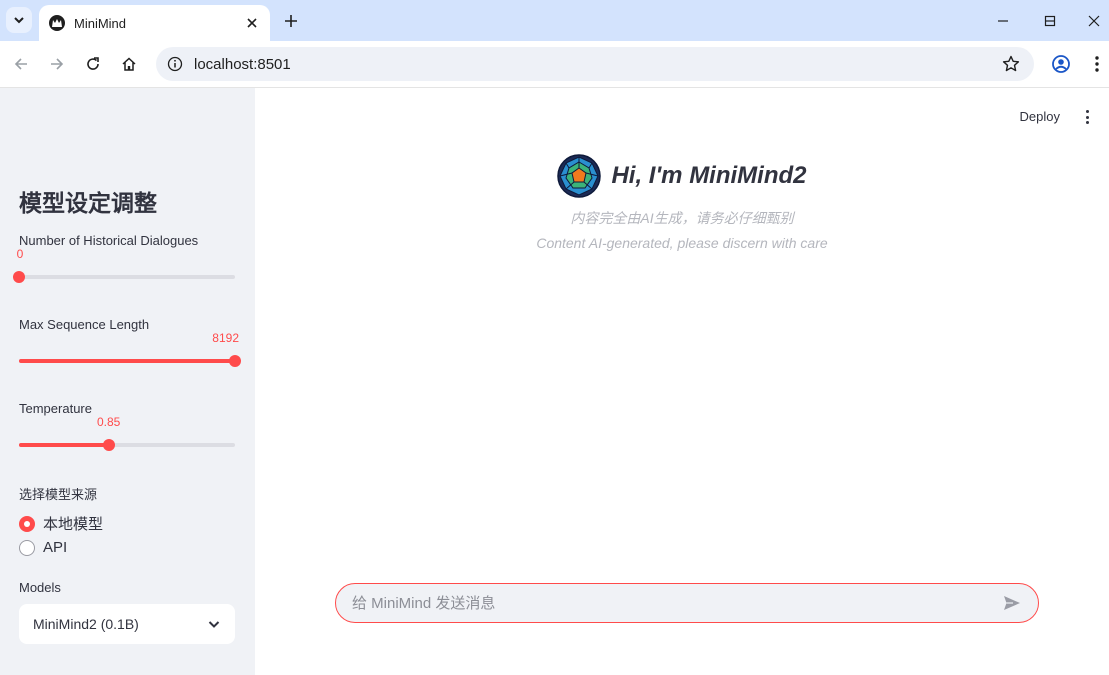 Image resolution: width=1109 pixels, height=675 pixels. I want to click on chat-input-box, so click(687, 603).